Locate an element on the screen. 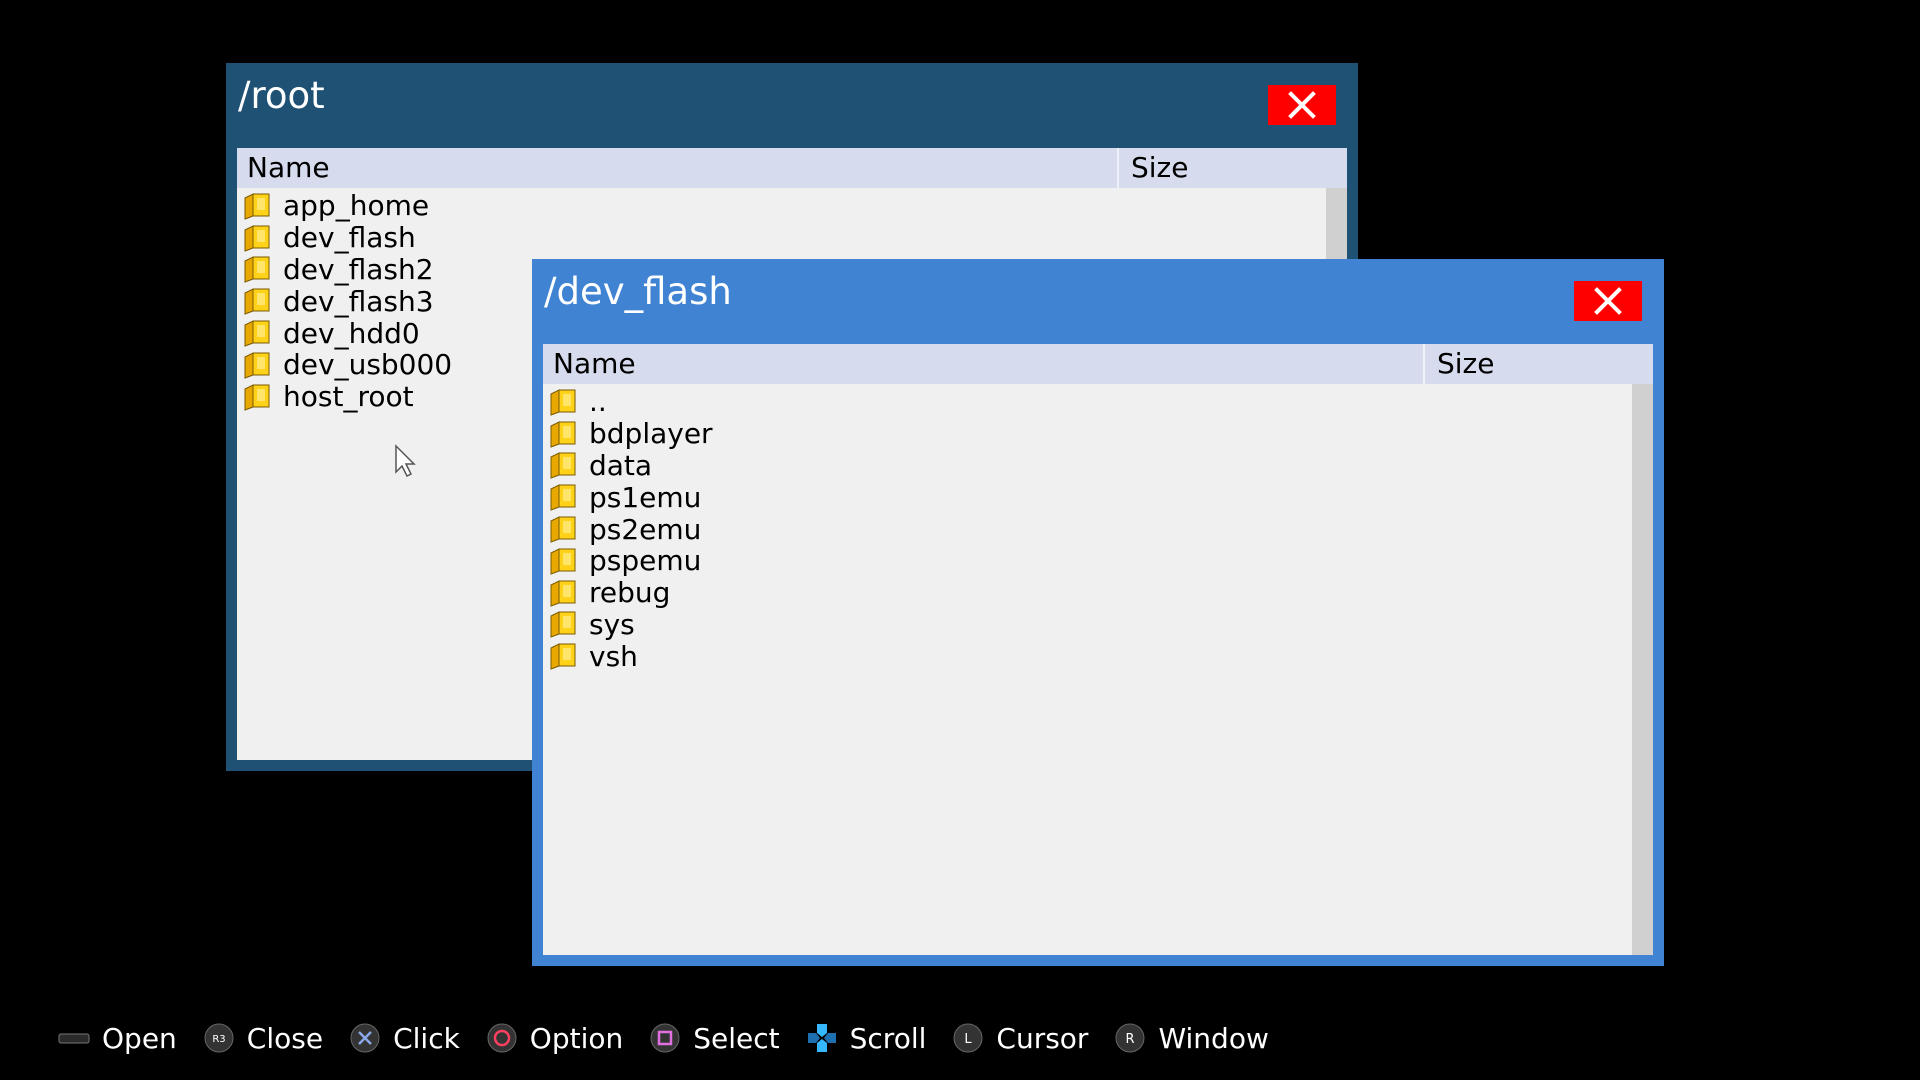 The width and height of the screenshot is (1920, 1080). l-glyph: L is located at coordinates (969, 1039).